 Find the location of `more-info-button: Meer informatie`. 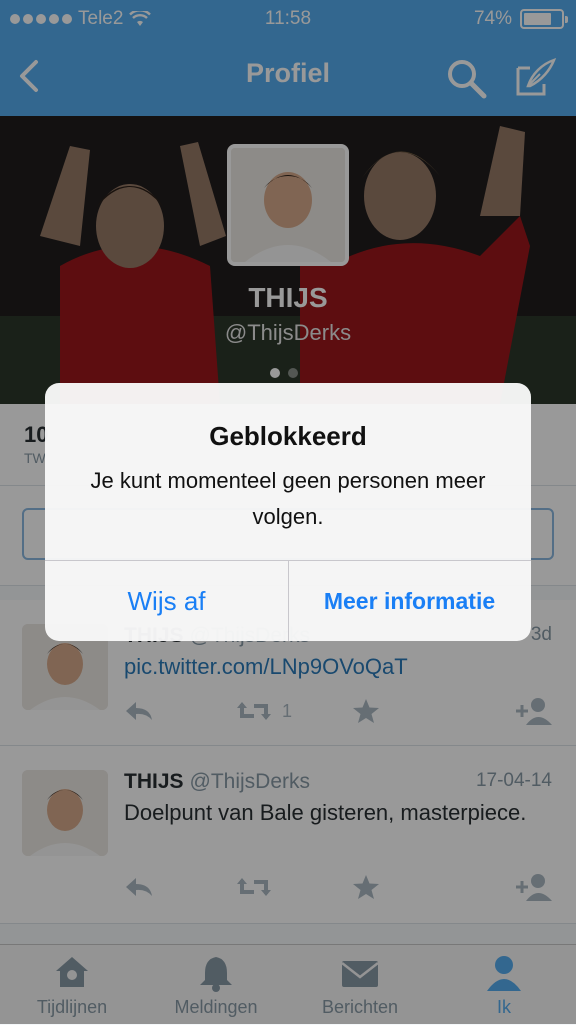

more-info-button: Meer informatie is located at coordinates (409, 601).